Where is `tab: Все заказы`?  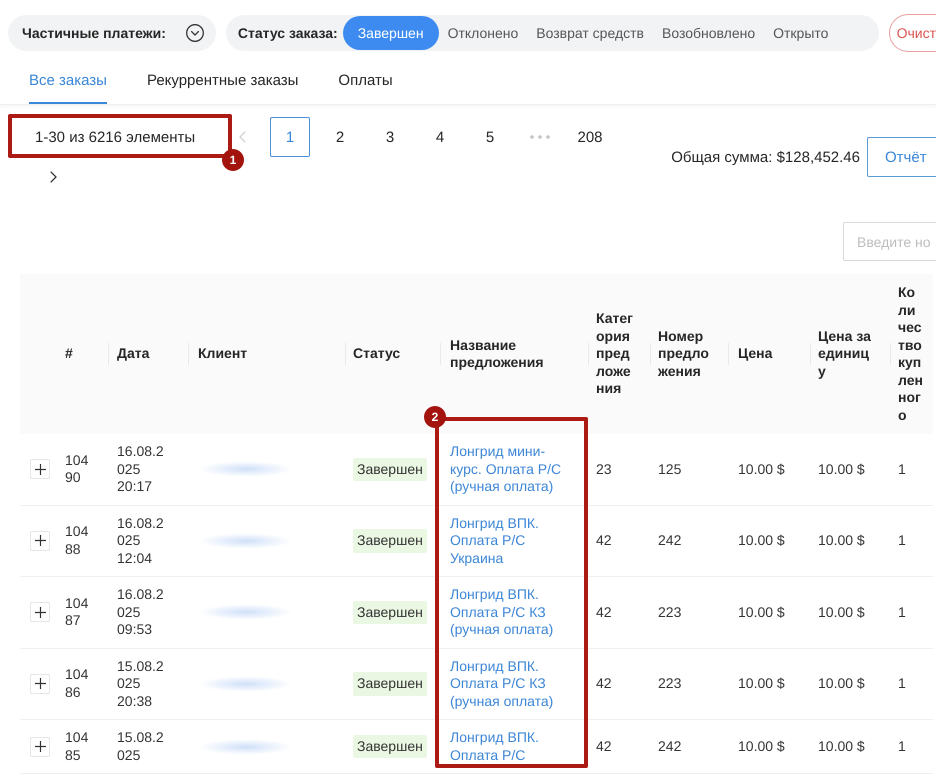
tab: Все заказы is located at coordinates (68, 82).